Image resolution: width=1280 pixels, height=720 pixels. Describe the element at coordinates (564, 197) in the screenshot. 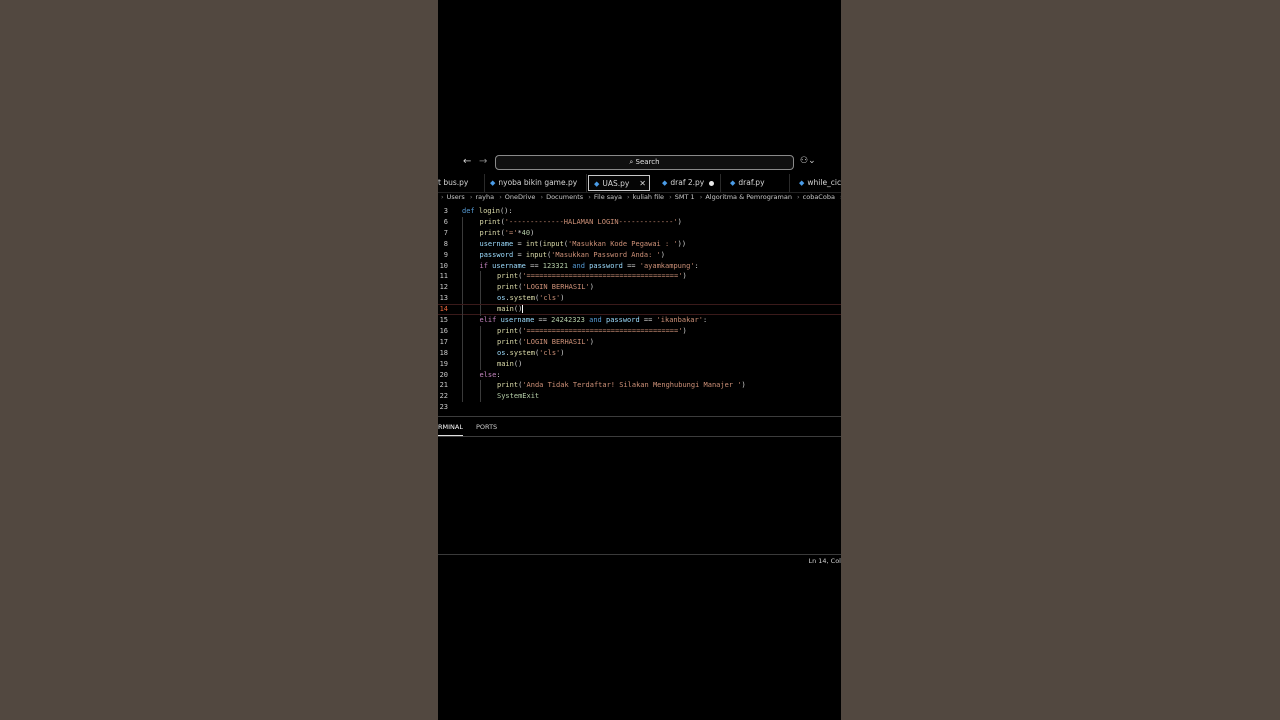

I see `breadcrumb-item: Documents` at that location.